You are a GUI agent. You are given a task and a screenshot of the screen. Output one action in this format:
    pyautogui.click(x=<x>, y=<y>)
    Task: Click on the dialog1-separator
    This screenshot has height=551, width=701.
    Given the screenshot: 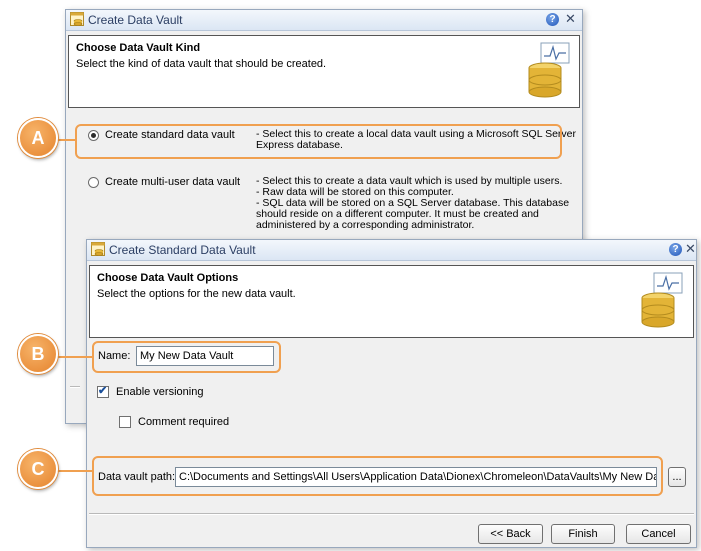 What is the action you would take?
    pyautogui.click(x=75, y=387)
    